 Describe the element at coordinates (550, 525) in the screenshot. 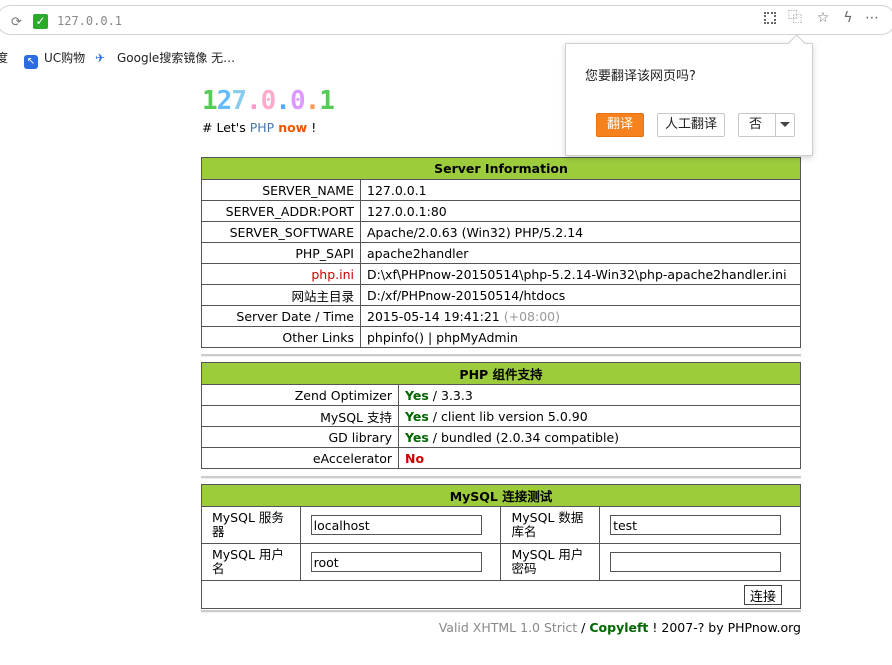

I see `mysql-database-label: MySQL 数据库名` at that location.